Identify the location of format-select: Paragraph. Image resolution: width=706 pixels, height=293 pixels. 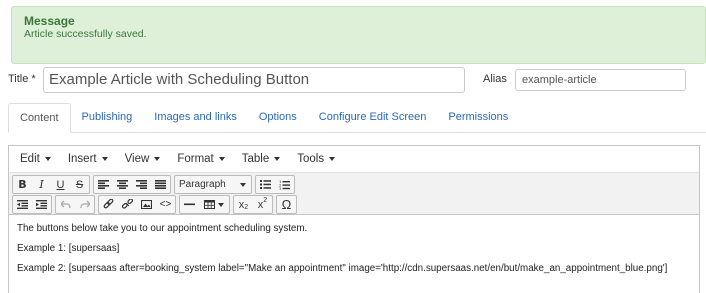
(213, 184).